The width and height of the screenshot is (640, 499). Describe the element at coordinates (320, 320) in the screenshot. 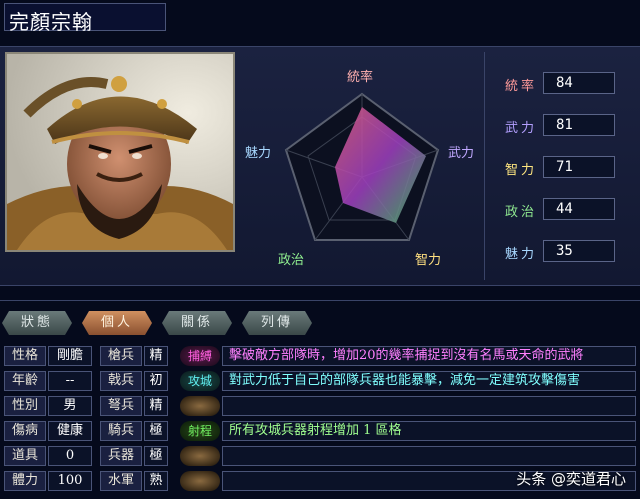

I see `tab-bar: 狀態 個人 關係 列傳` at that location.